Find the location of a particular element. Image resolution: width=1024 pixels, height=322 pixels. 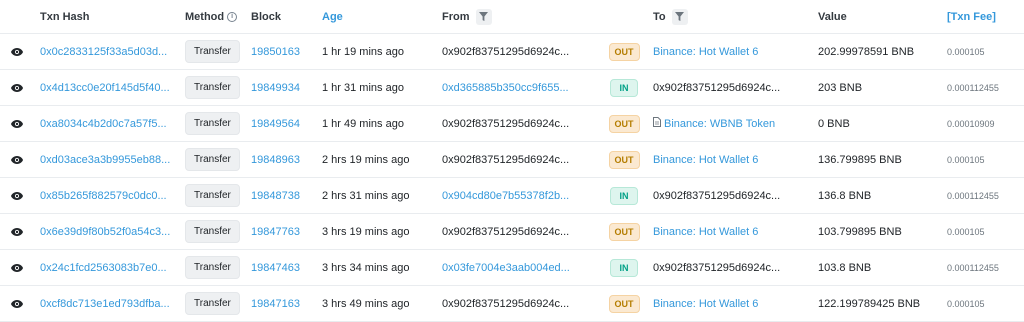

direction-cell: IN is located at coordinates (624, 267).